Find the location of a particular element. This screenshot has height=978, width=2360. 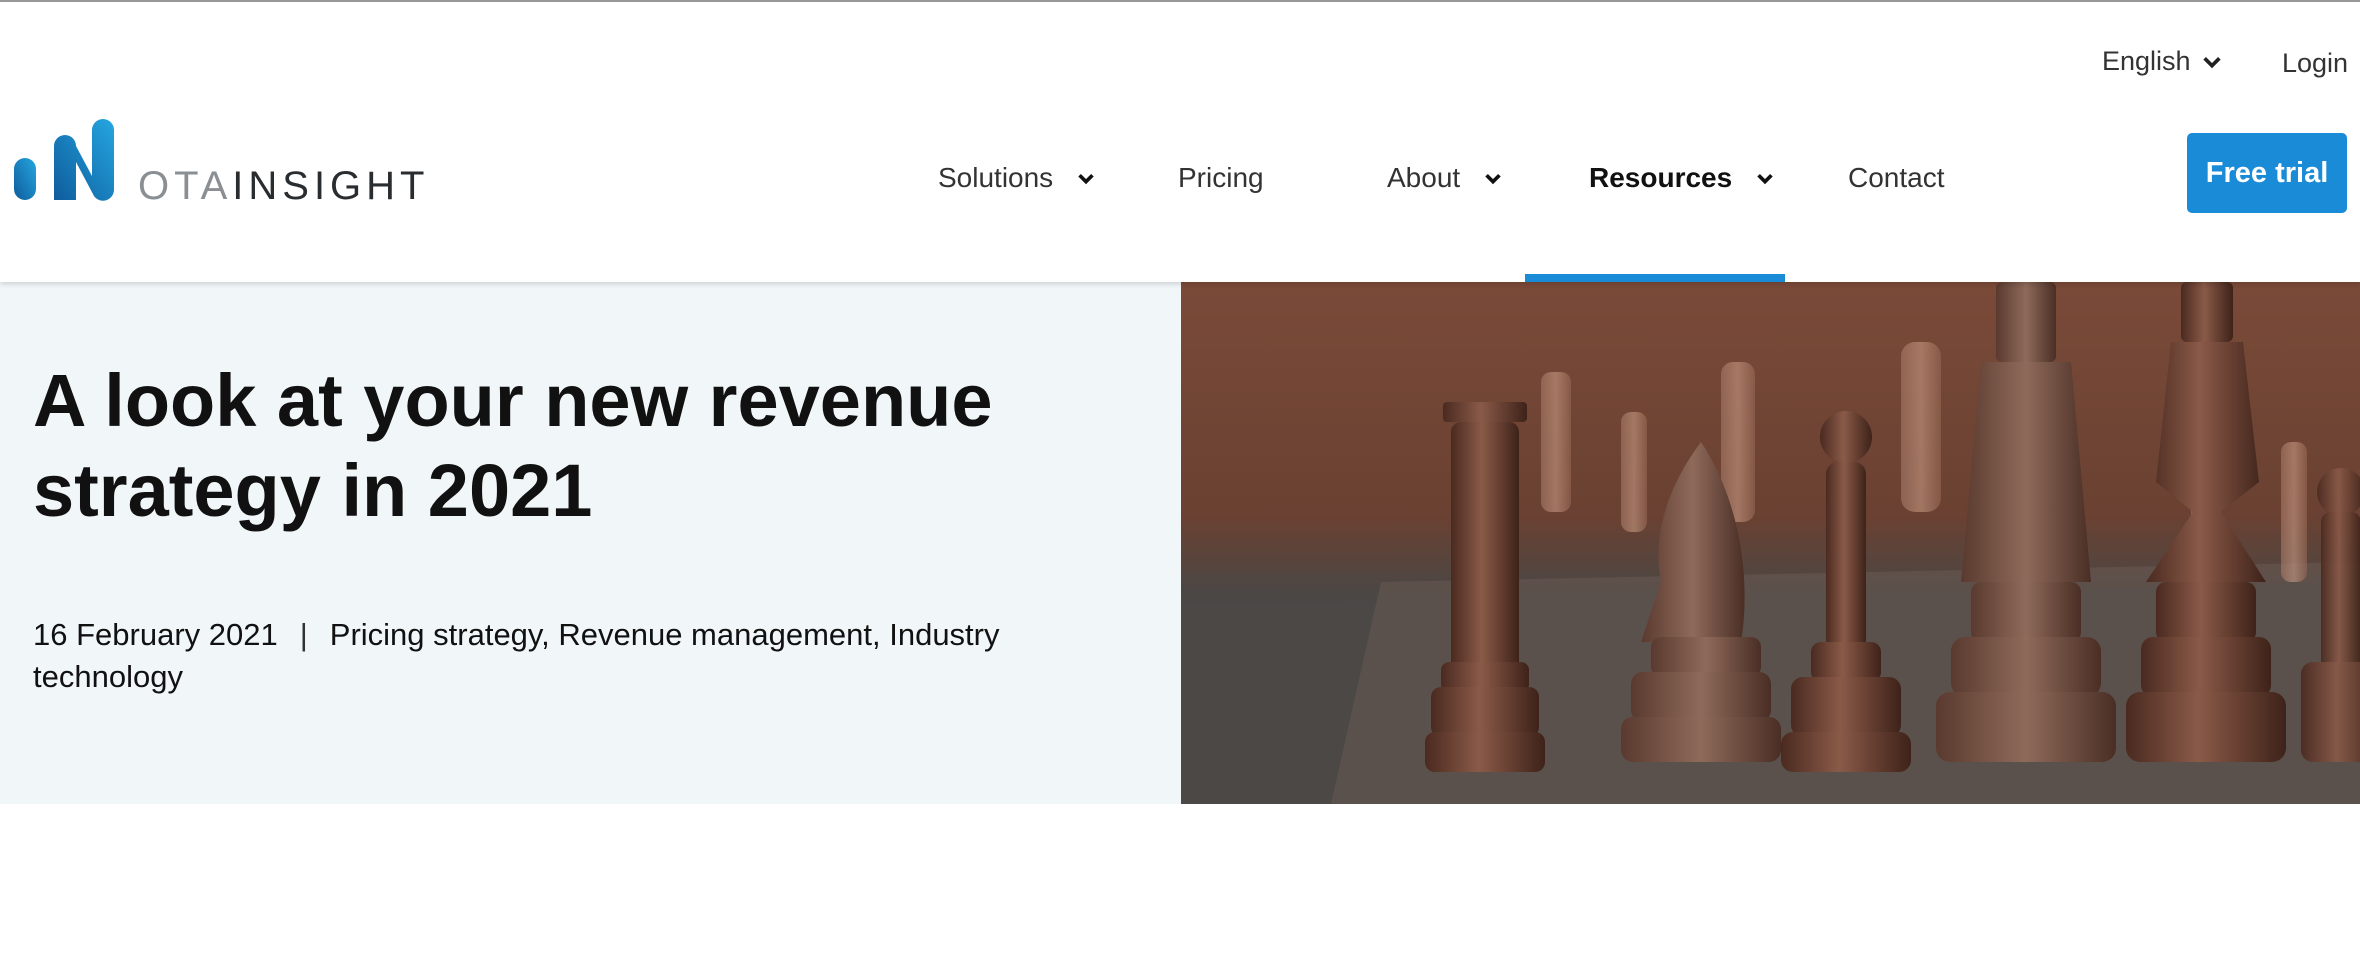

nav-item-resources: Resources is located at coordinates (1682, 178).